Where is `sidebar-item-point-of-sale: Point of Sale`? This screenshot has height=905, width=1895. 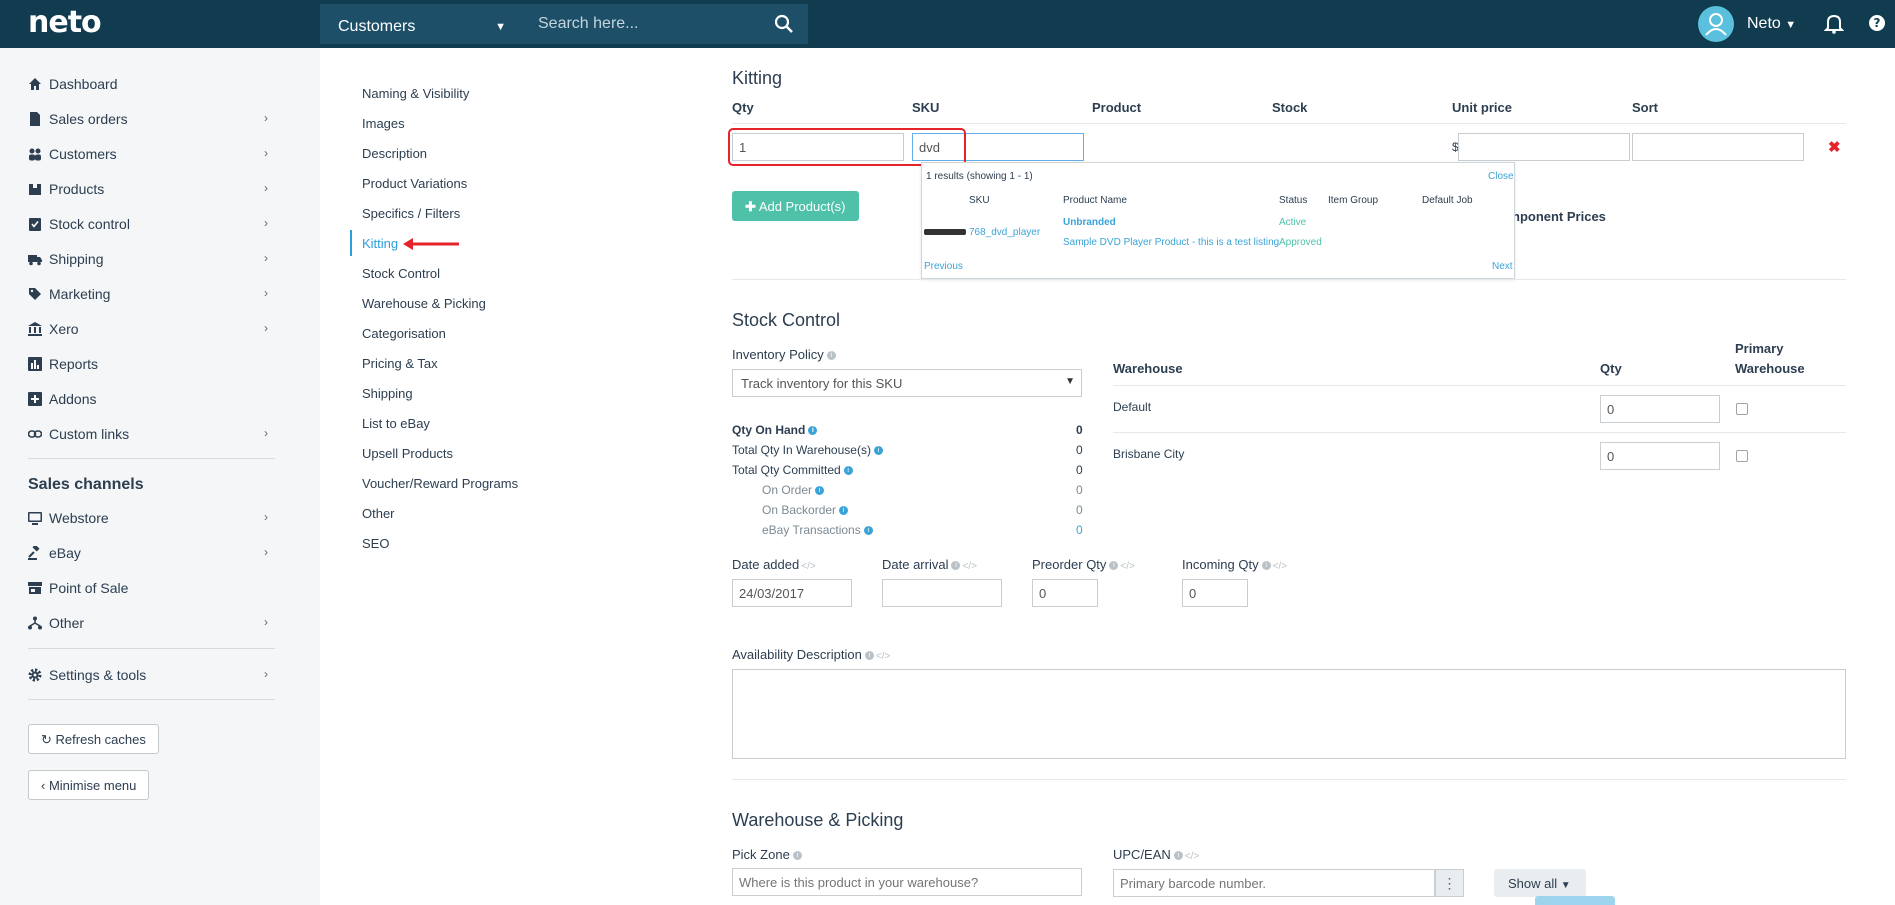 sidebar-item-point-of-sale: Point of Sale is located at coordinates (148, 588).